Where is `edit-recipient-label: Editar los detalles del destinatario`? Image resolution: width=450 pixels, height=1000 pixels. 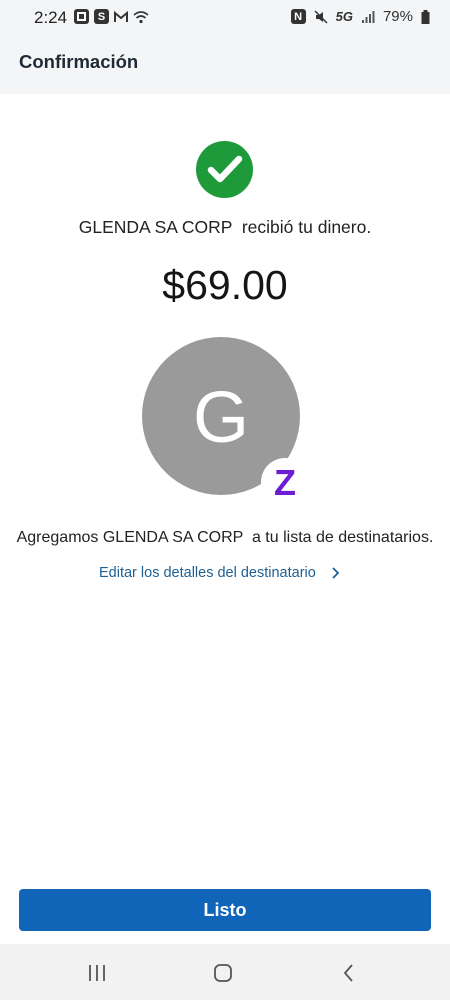 edit-recipient-label: Editar los detalles del destinatario is located at coordinates (207, 573).